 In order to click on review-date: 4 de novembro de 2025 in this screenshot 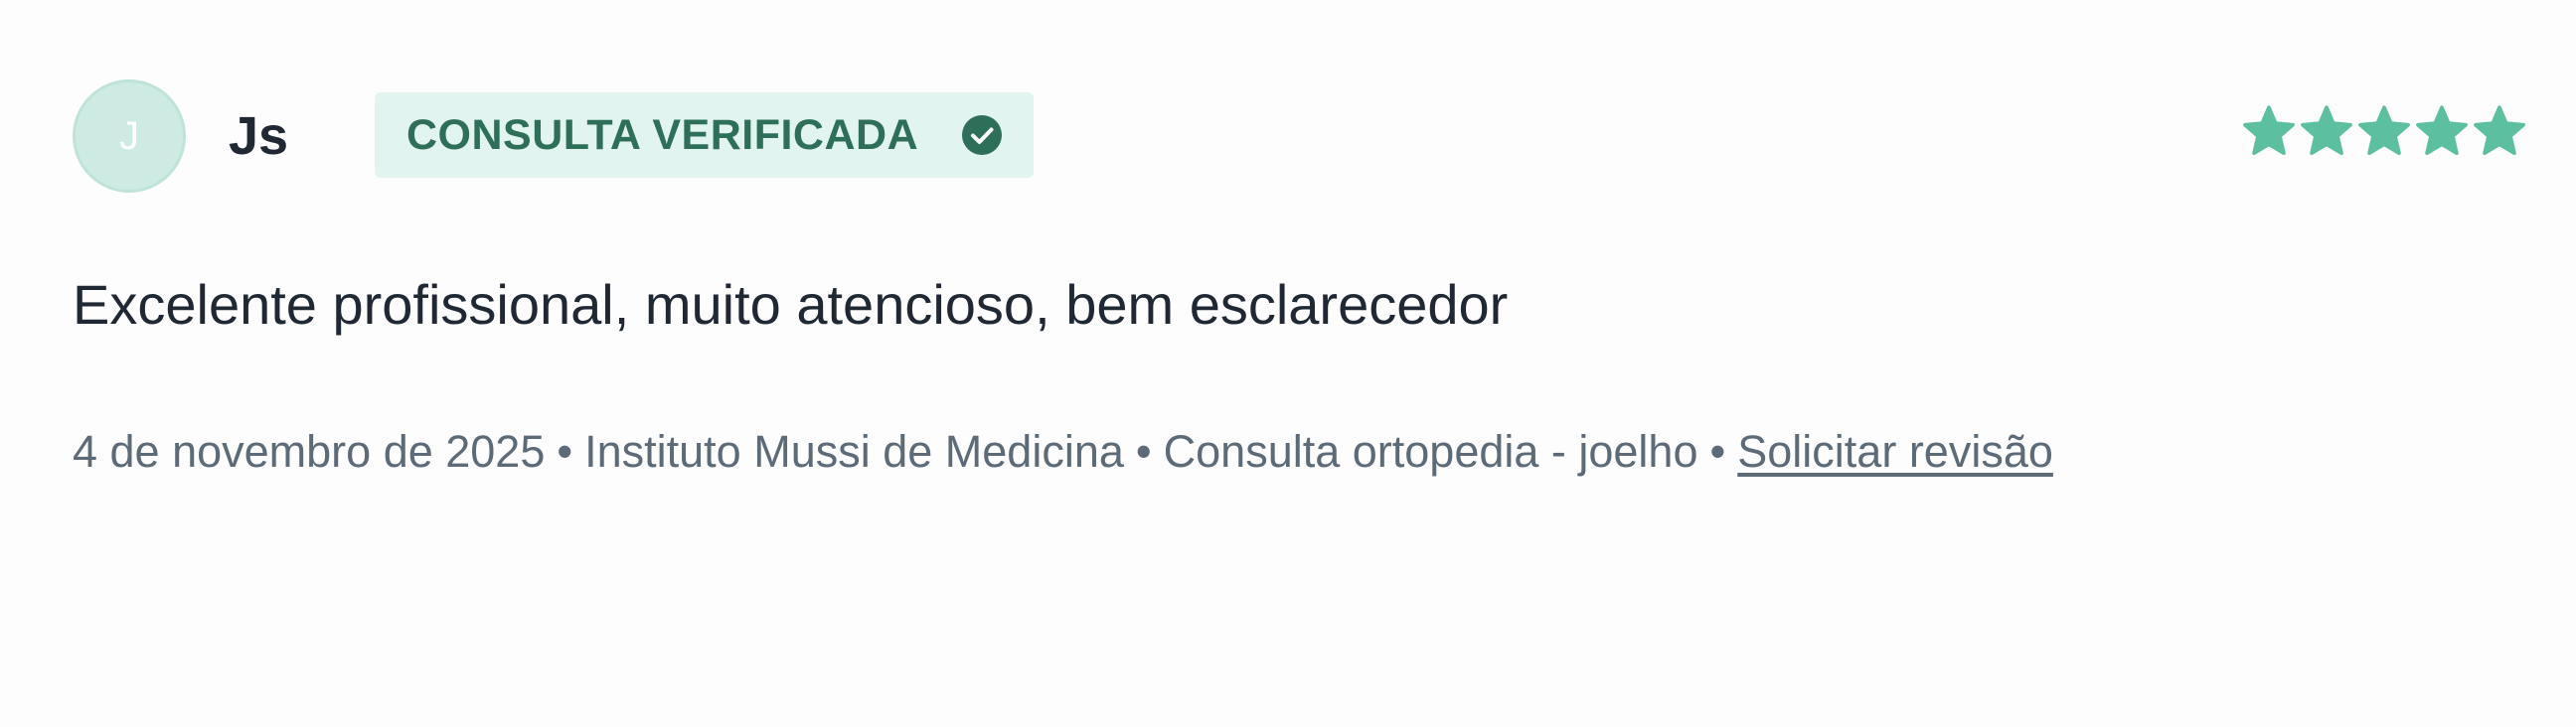, I will do `click(309, 451)`.